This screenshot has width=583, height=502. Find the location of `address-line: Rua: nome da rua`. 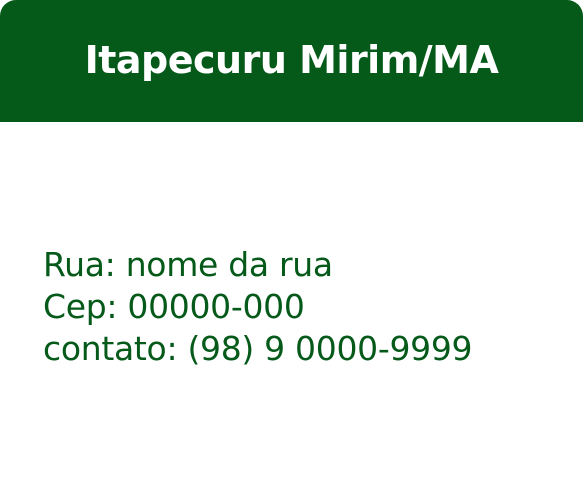

address-line: Rua: nome da rua is located at coordinates (188, 264).